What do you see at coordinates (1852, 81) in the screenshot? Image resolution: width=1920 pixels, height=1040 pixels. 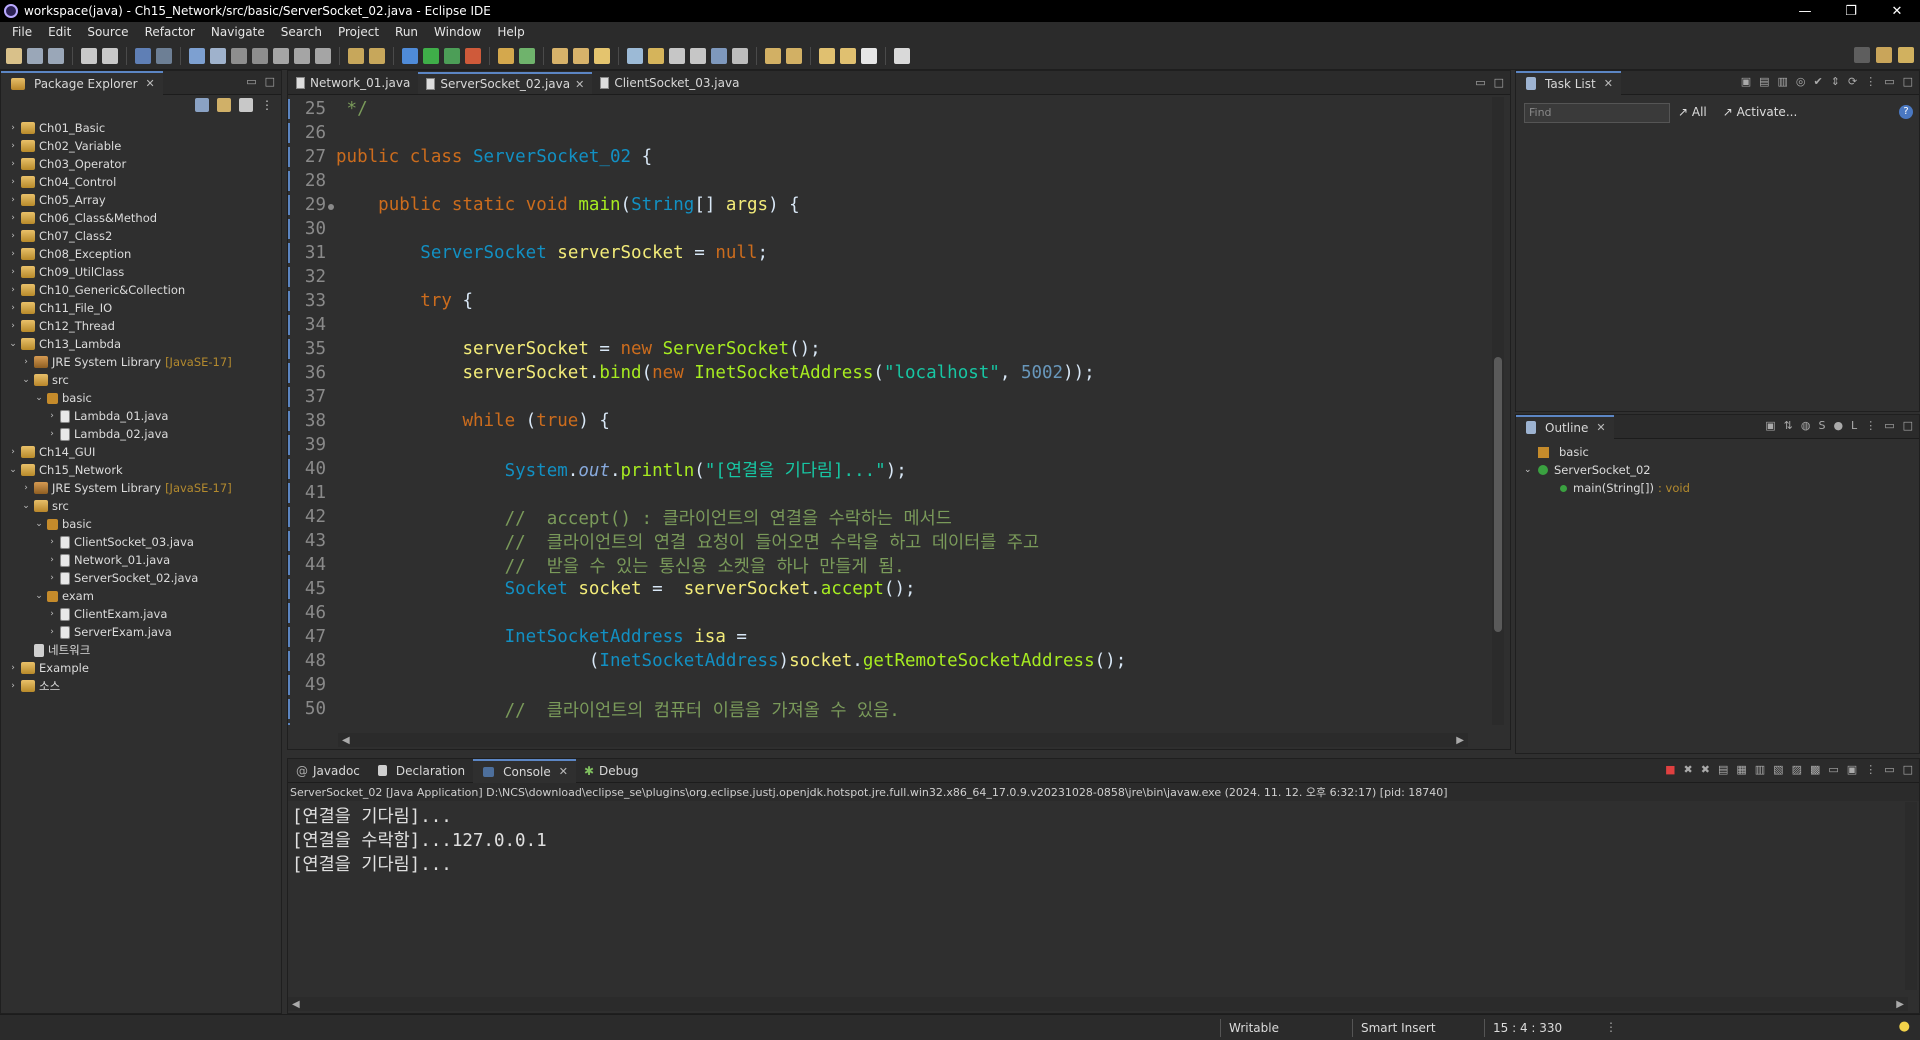 I see `synchronize-icon: ⟳` at bounding box center [1852, 81].